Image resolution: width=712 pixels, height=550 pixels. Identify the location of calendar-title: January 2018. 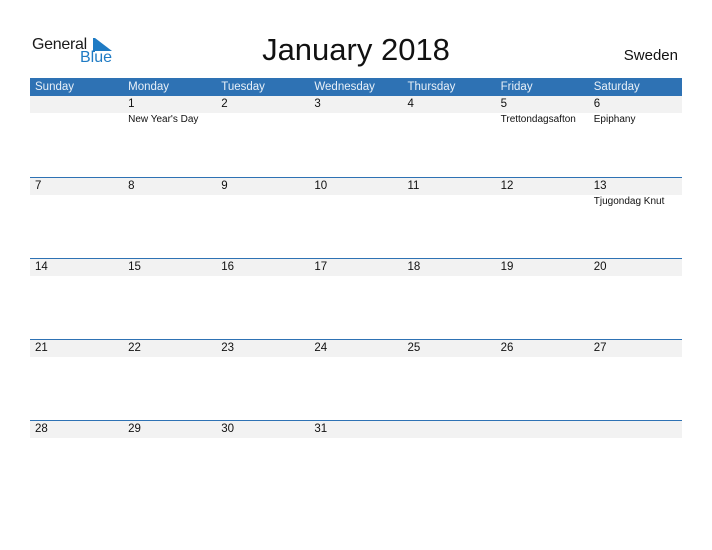
(356, 49).